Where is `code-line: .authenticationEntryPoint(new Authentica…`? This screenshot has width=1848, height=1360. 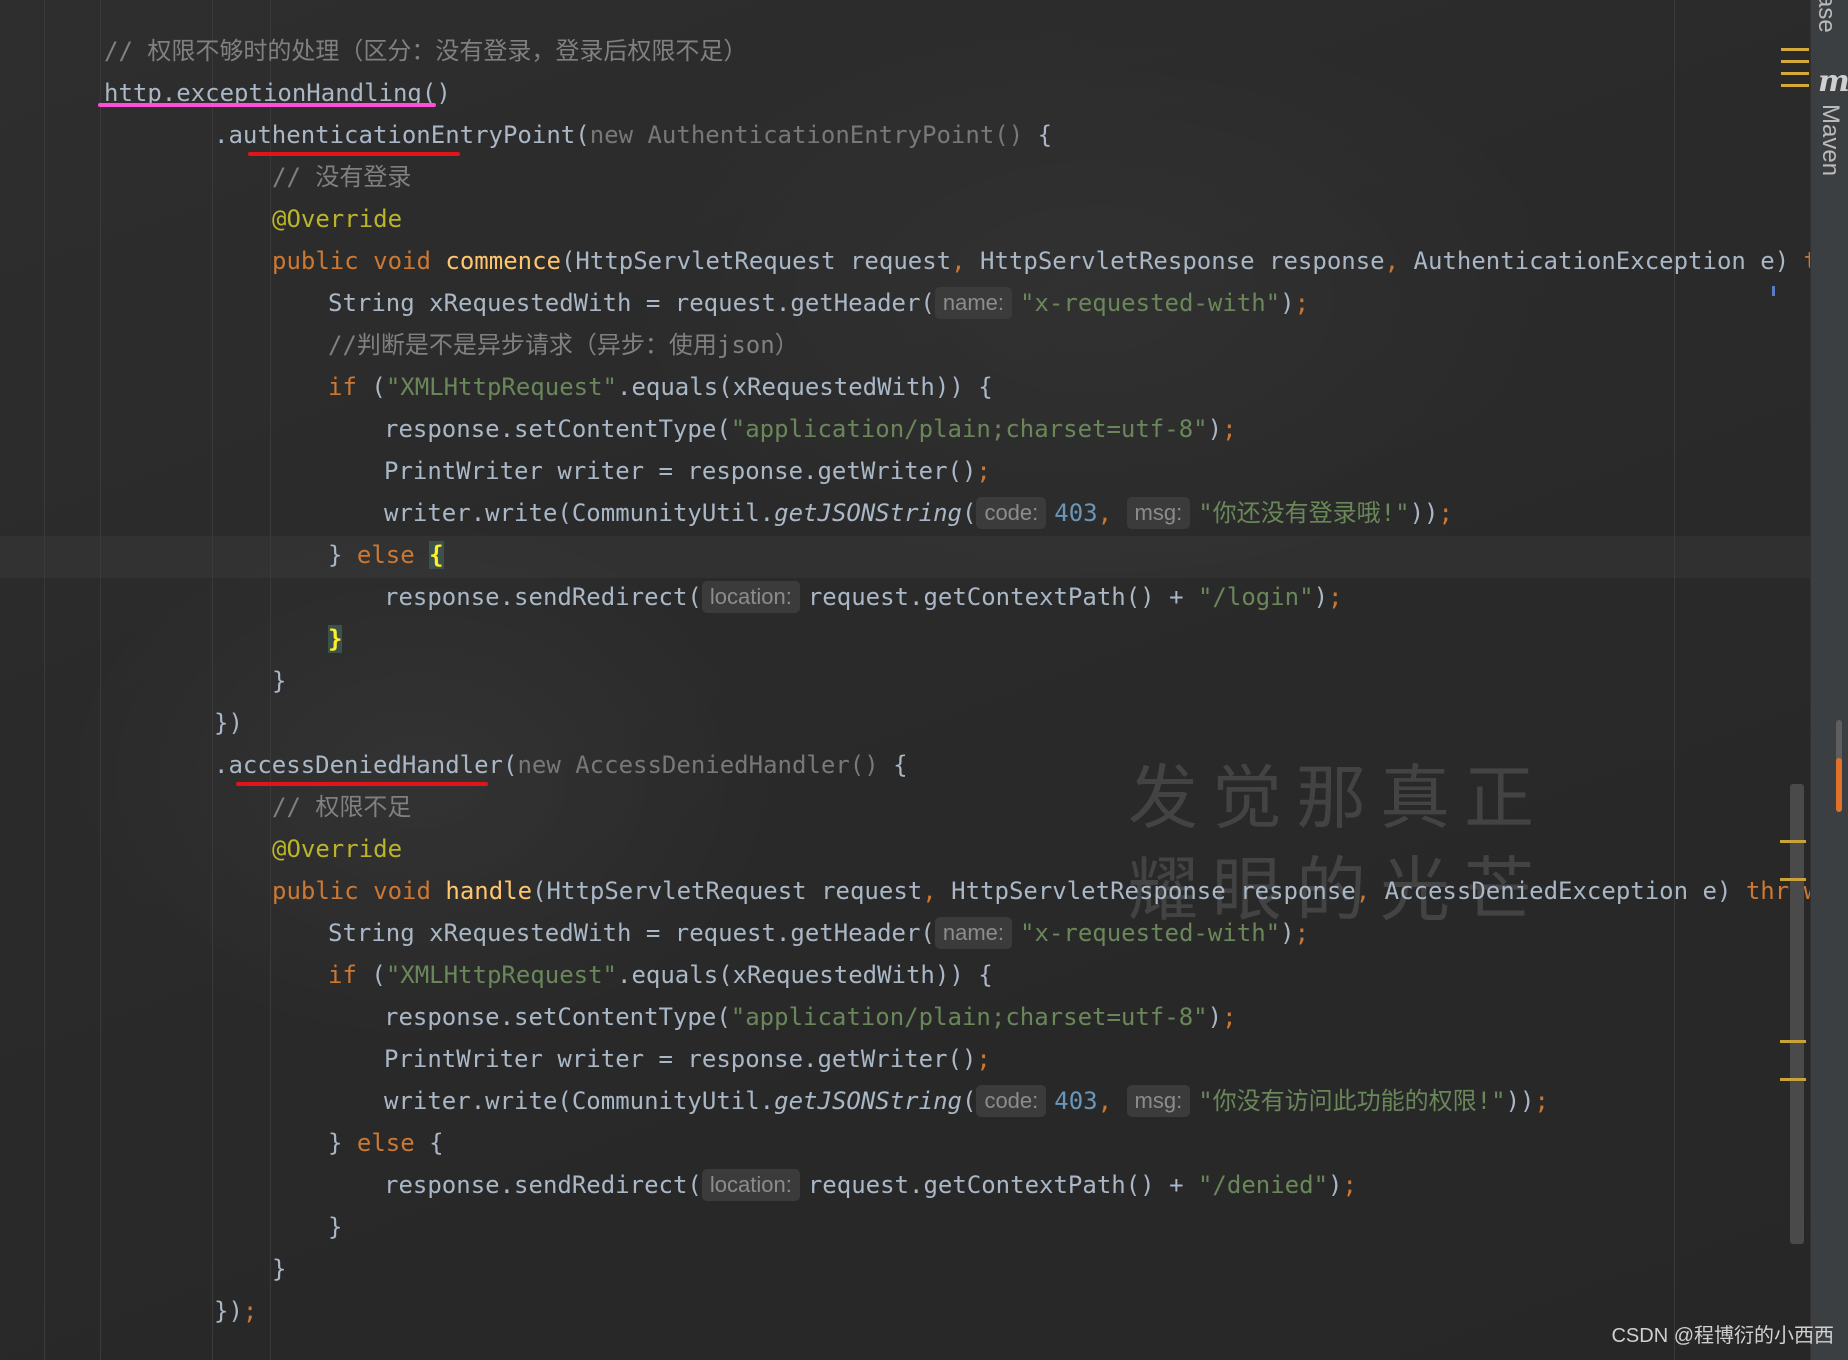
code-line: .authenticationEntryPoint(new Authentica… is located at coordinates (633, 135).